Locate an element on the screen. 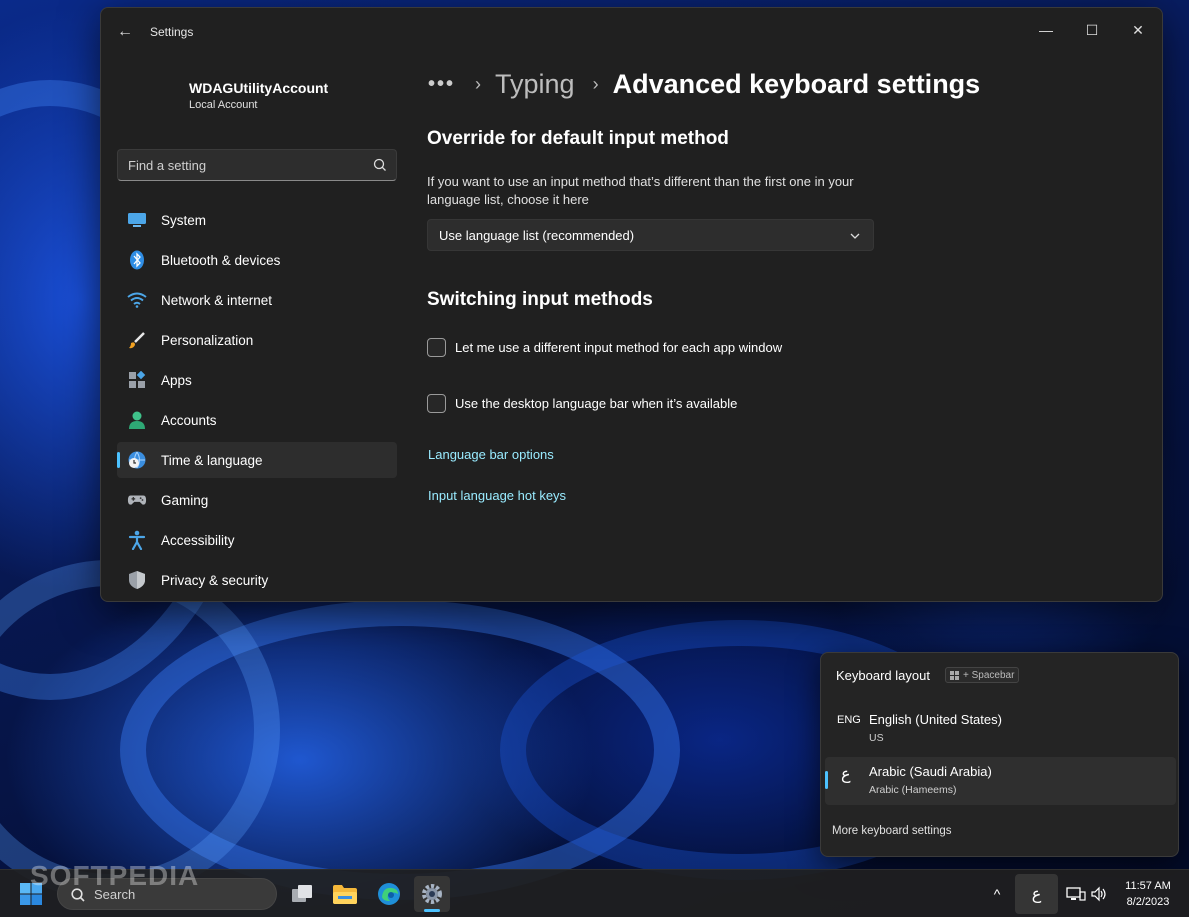 This screenshot has height=917, width=1189. account-name: WDAGUtilityAccount is located at coordinates (259, 88).